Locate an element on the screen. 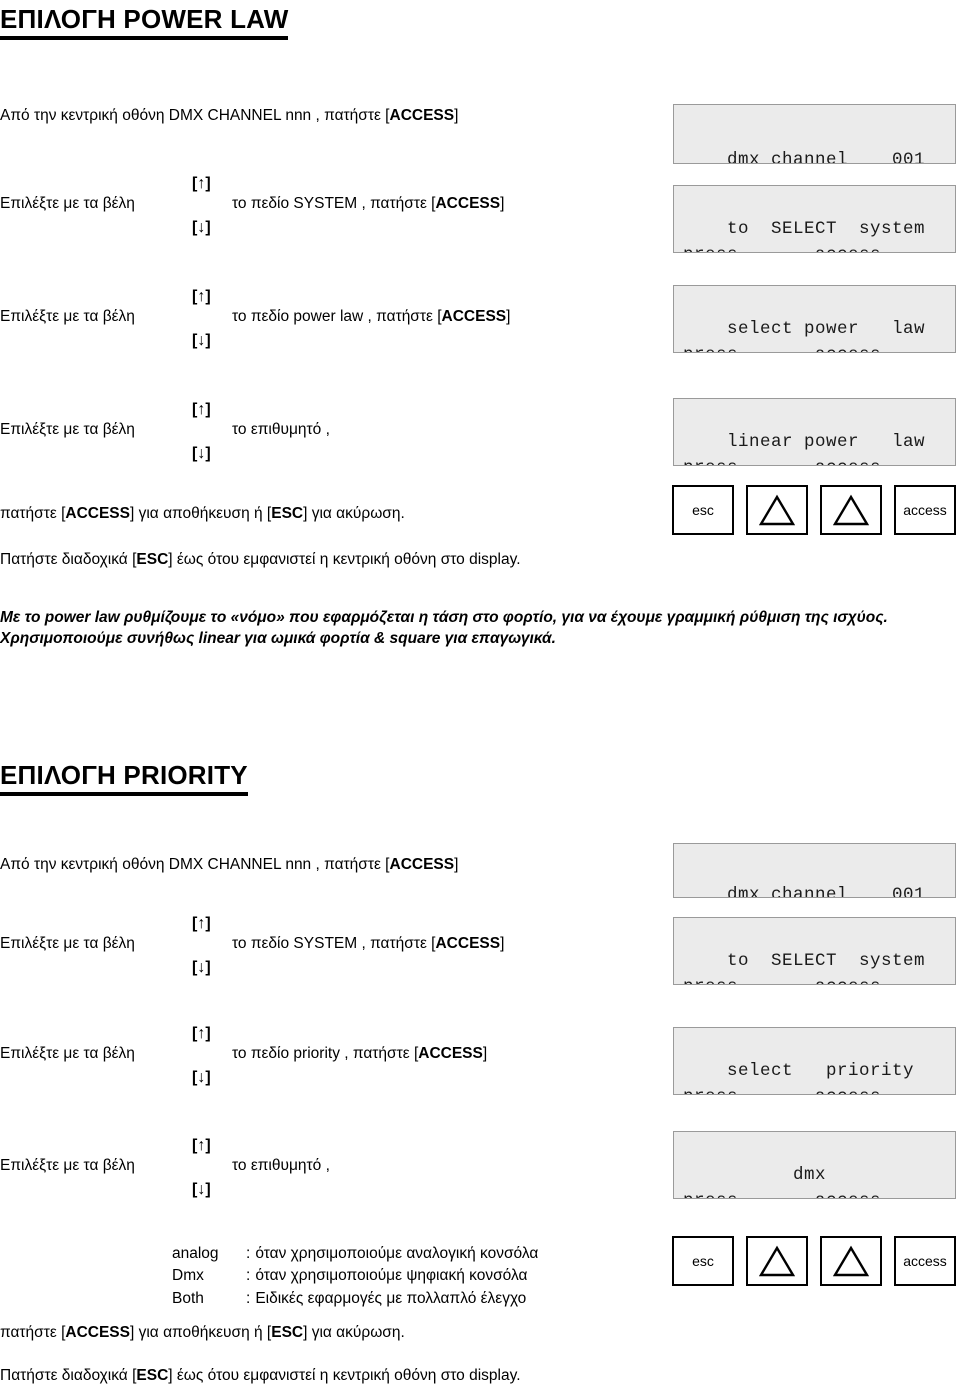  legend-desc: όταν χρησιμοποιούμε ψηφιακή κονσόλα is located at coordinates (391, 1276).